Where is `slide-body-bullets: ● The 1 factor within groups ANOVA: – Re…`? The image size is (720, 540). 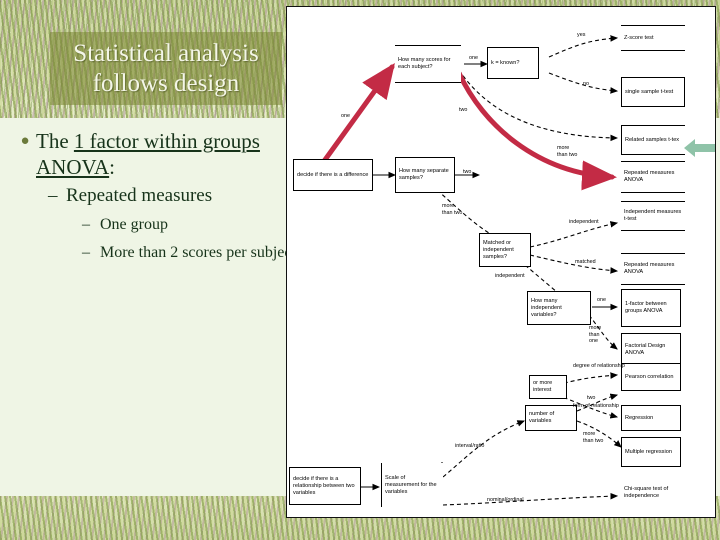
slide-body-bullets: ● The 1 factor within groups ANOVA: – Re… is located at coordinates (164, 196).